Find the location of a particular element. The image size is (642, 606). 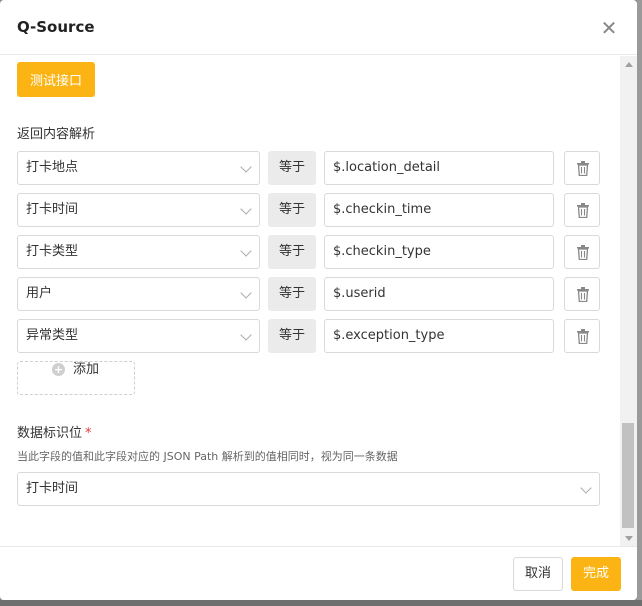

dialog-header: Q-Source ✕ is located at coordinates (318, 27).